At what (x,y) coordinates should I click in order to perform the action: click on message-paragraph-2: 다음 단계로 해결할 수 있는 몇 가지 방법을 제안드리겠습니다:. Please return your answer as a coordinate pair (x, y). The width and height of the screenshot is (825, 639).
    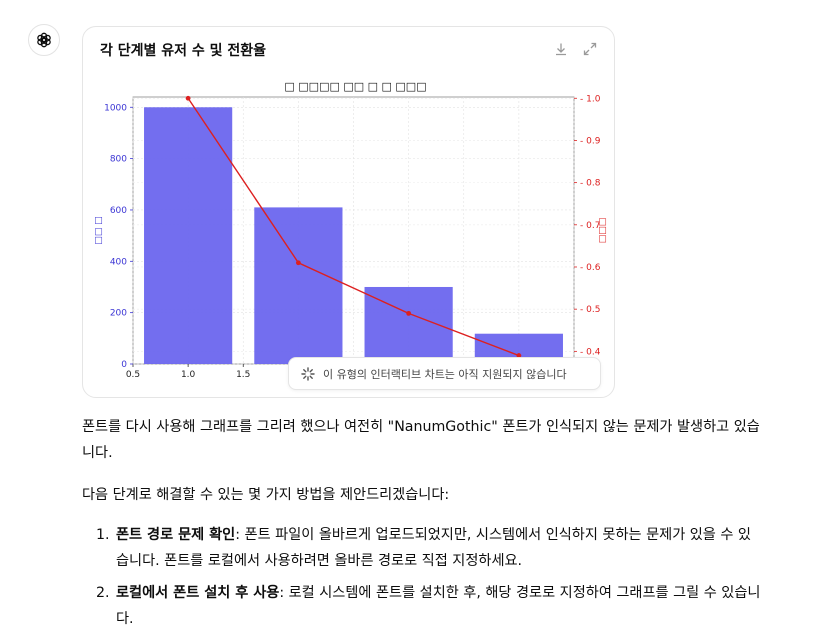
    Looking at the image, I should click on (266, 495).